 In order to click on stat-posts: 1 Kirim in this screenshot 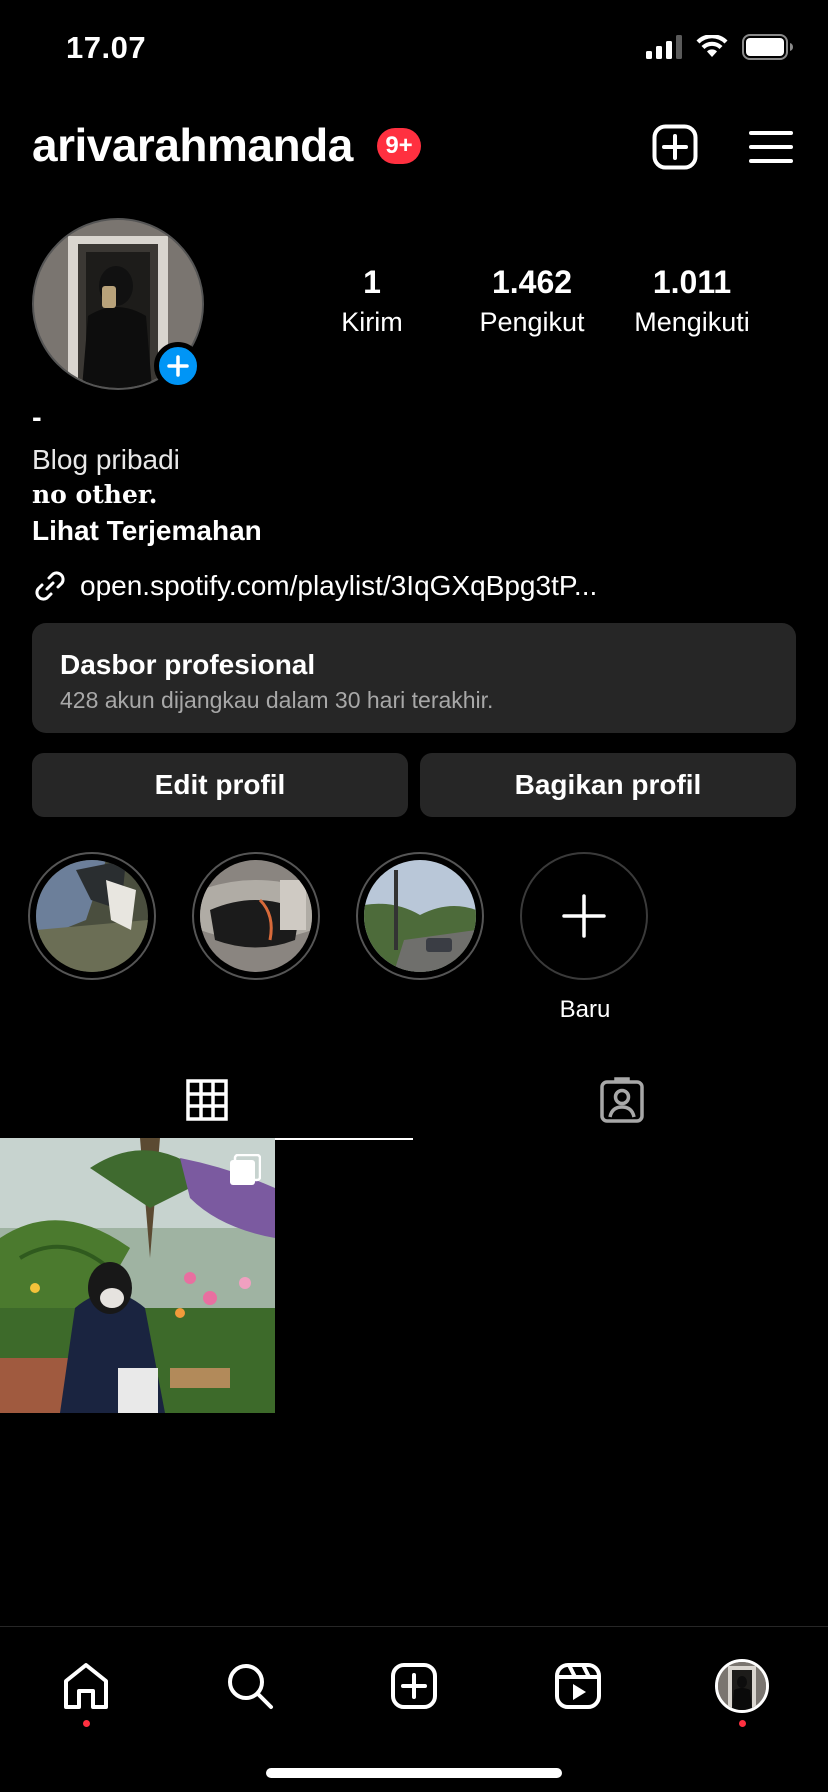, I will do `click(372, 301)`.